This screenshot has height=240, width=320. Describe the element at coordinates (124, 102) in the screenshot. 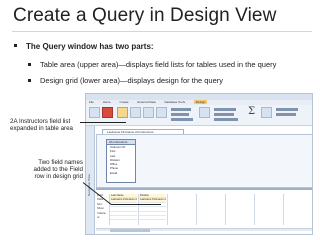

I see `tab-create: Create` at that location.